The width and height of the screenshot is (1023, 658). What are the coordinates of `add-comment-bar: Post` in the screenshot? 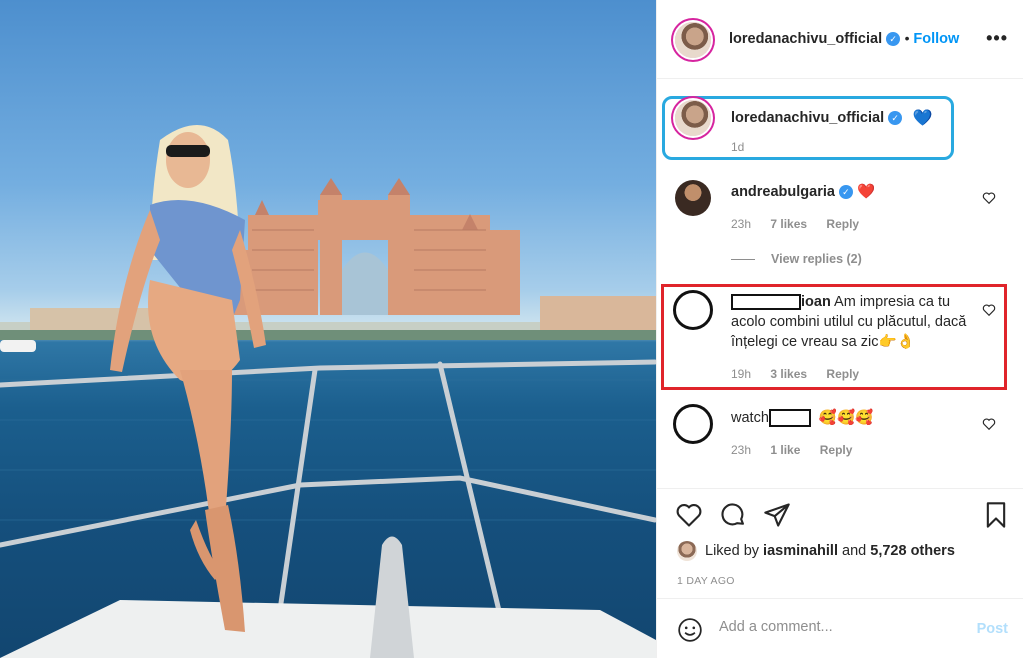 It's located at (840, 628).